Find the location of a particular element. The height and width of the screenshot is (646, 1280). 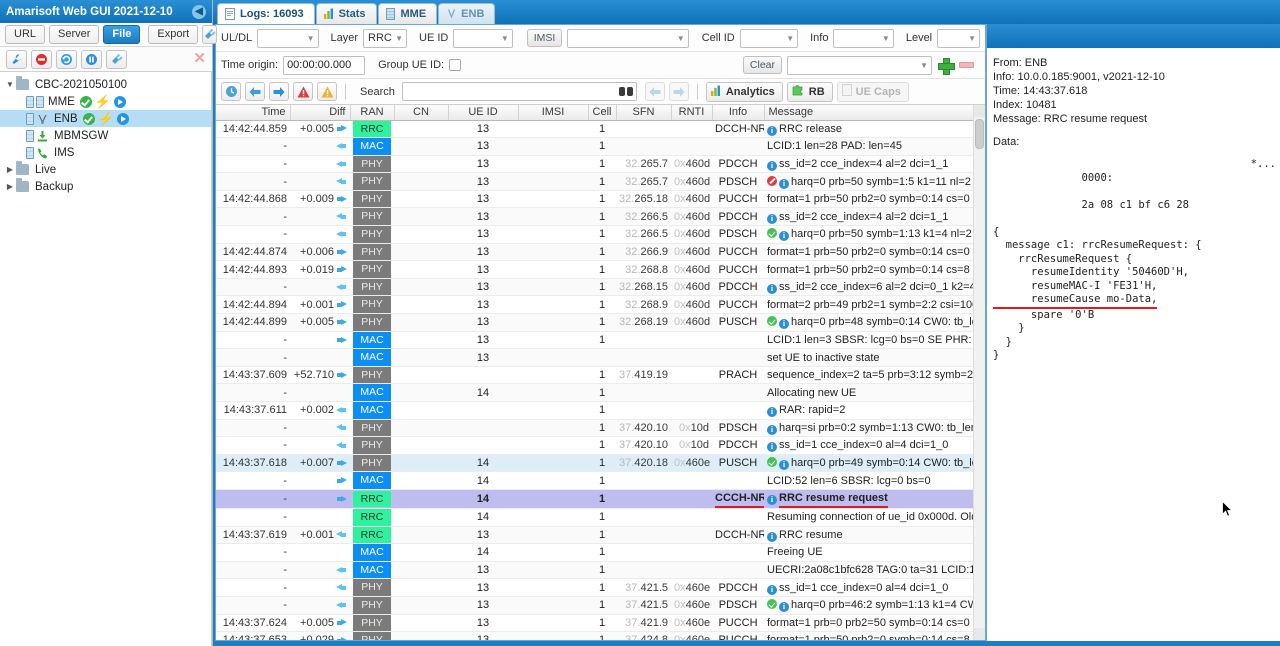

tree-item-ims: IMS is located at coordinates (105, 152).